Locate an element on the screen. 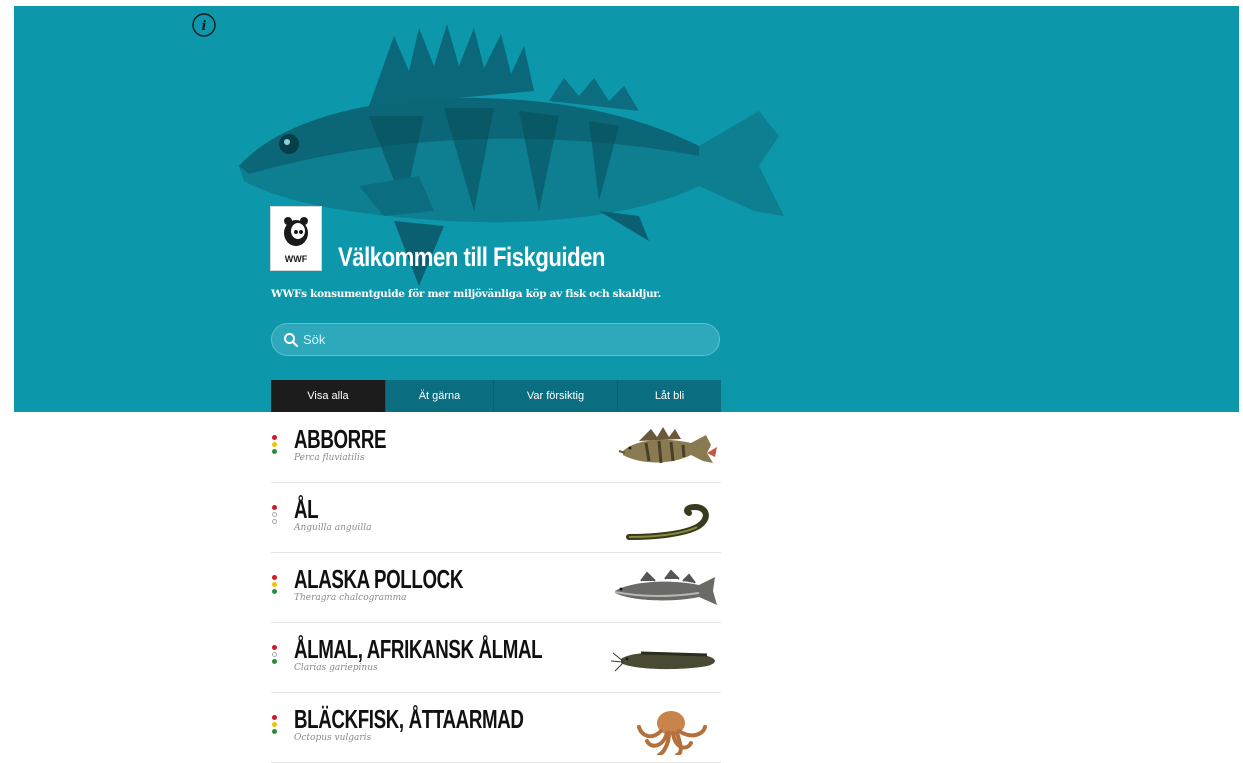 Image resolution: width=1243 pixels, height=763 pixels. octopus-thumbnail is located at coordinates (672, 733).